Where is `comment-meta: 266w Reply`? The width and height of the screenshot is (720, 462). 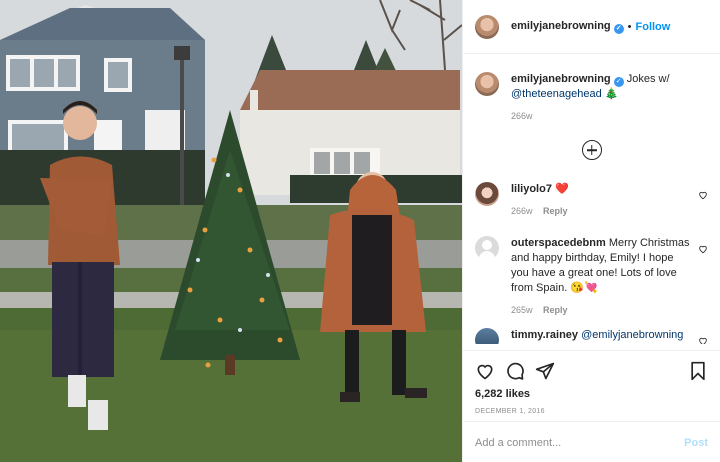 comment-meta: 266w Reply is located at coordinates (609, 211).